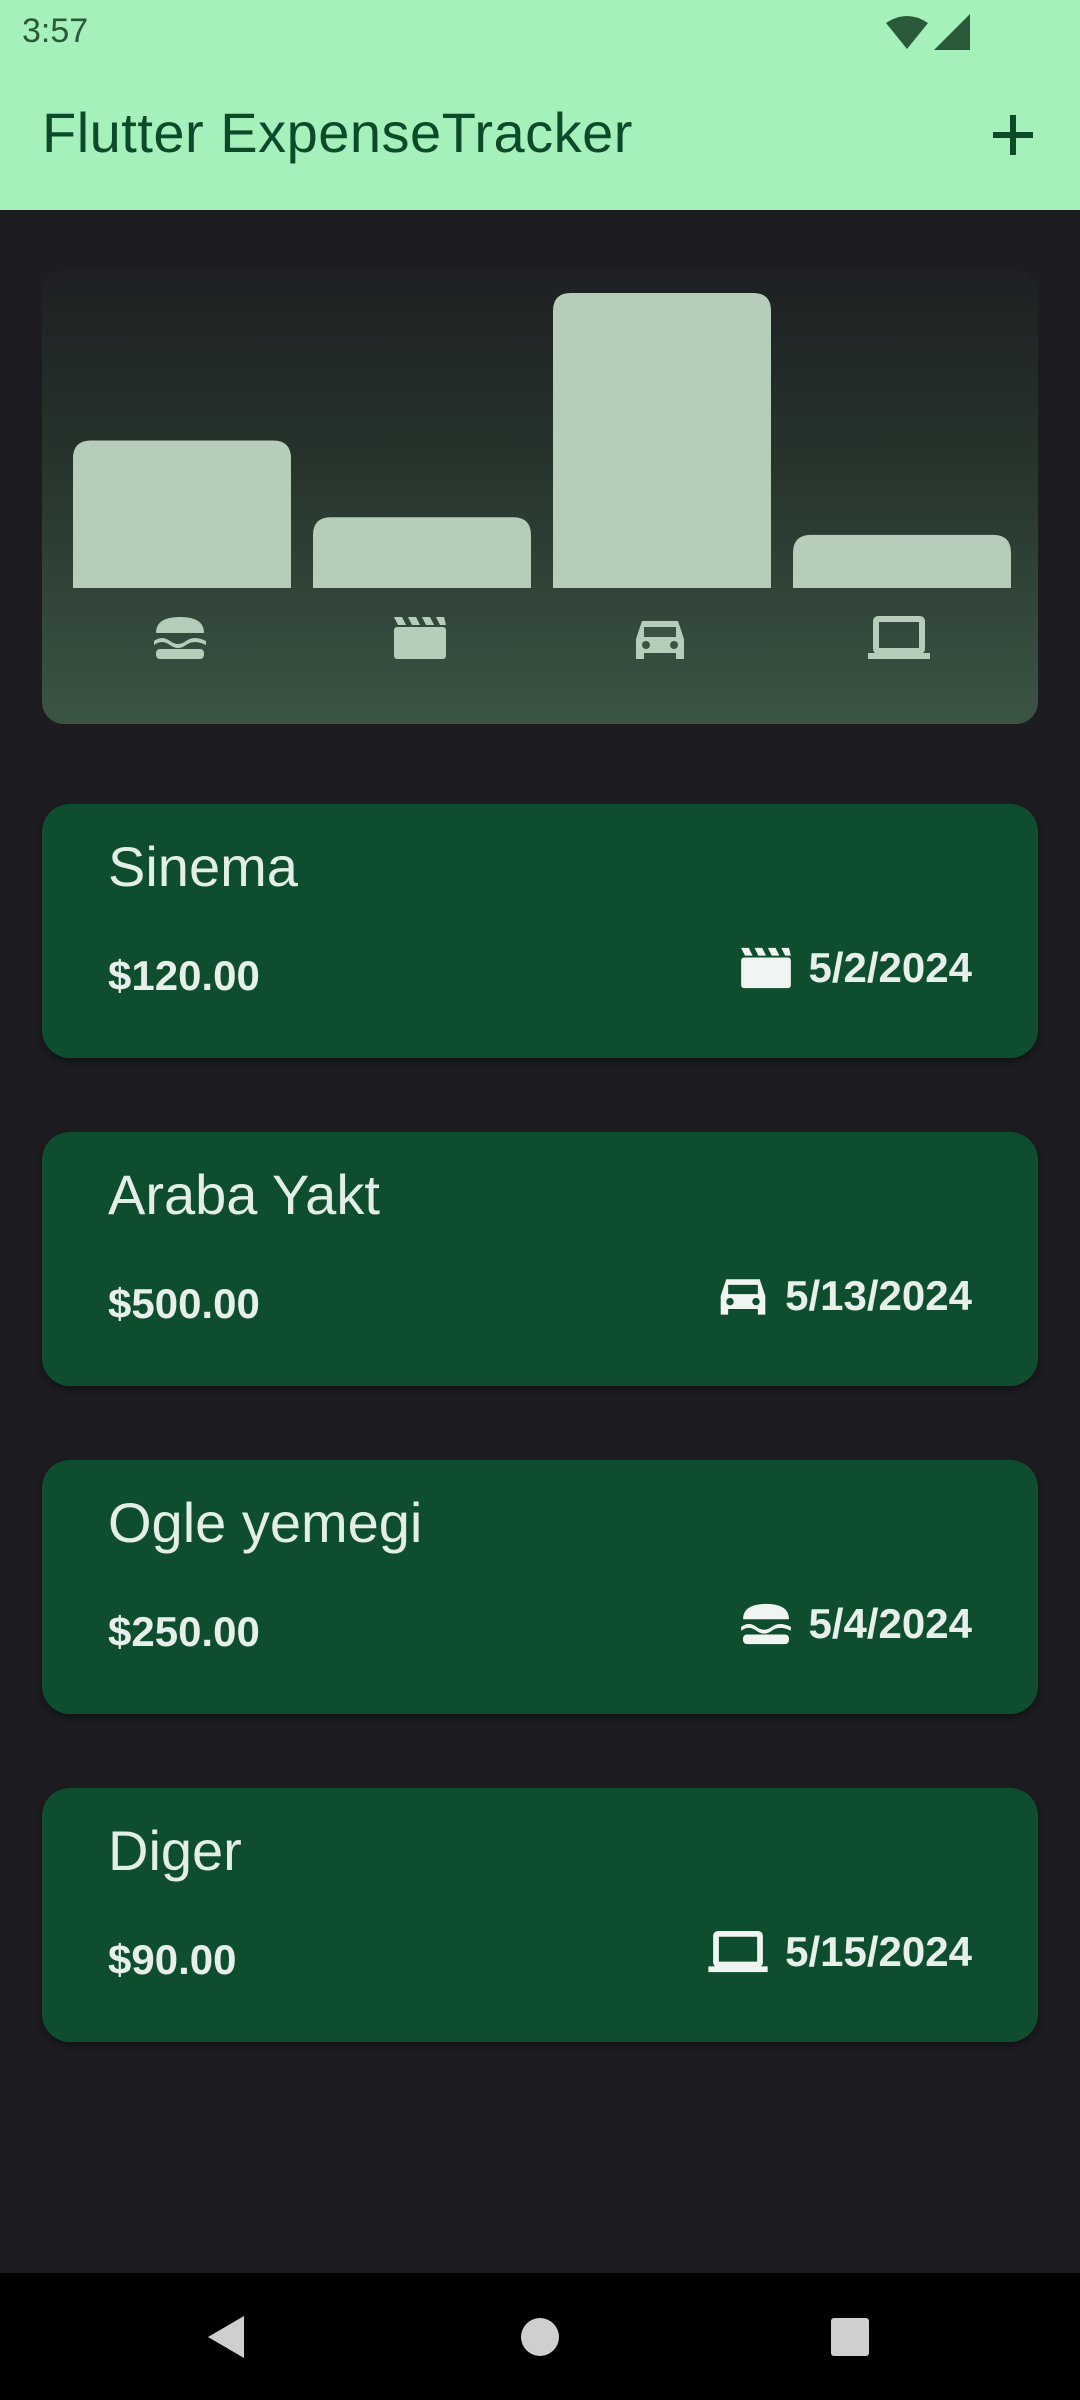  I want to click on chart-bar-work, so click(902, 561).